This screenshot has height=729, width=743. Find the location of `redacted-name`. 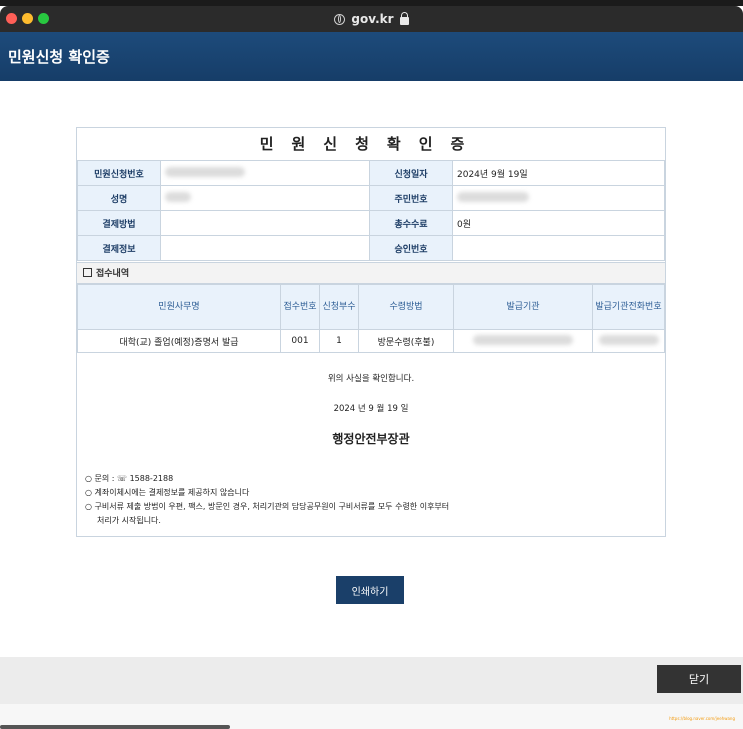

redacted-name is located at coordinates (178, 196).